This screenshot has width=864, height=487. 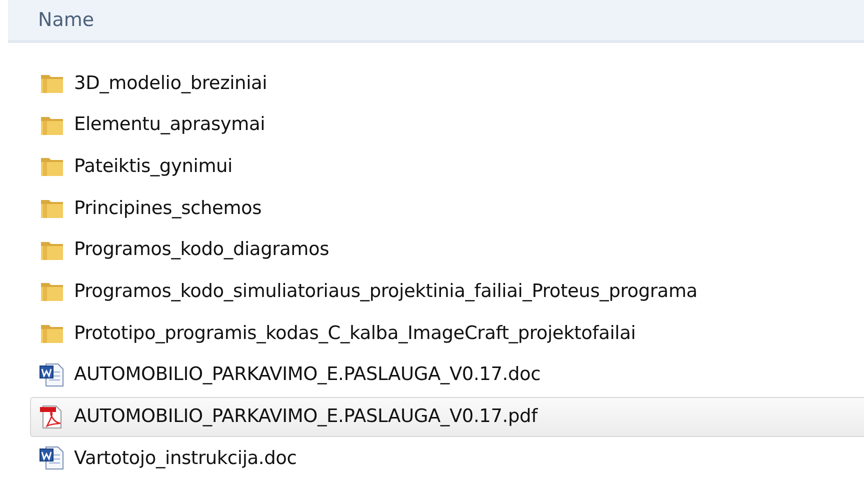 I want to click on file-name: Principines_schemos, so click(x=168, y=208).